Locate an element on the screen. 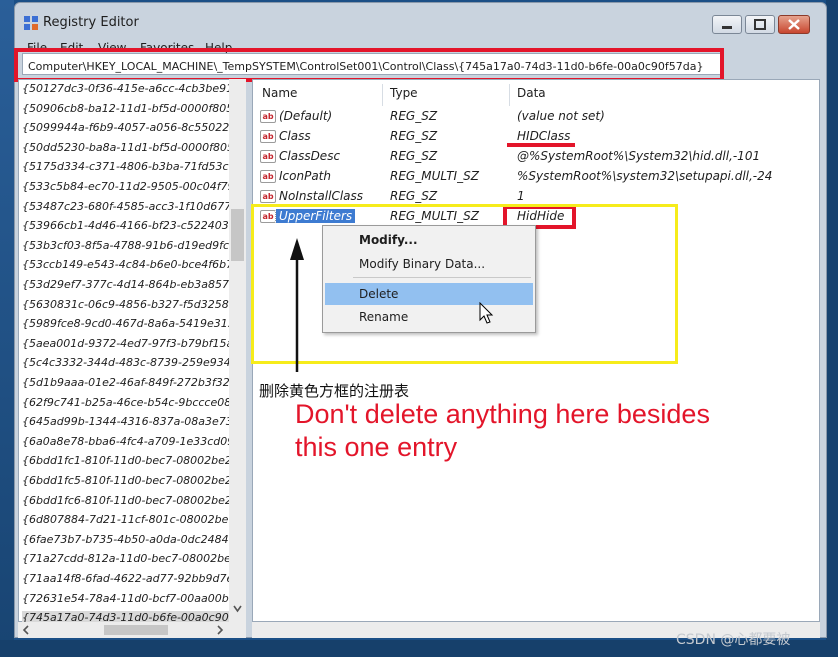 The width and height of the screenshot is (838, 657). tree-item: {53487c23-680f-4585-acc3-1f10d677 is located at coordinates (127, 206).